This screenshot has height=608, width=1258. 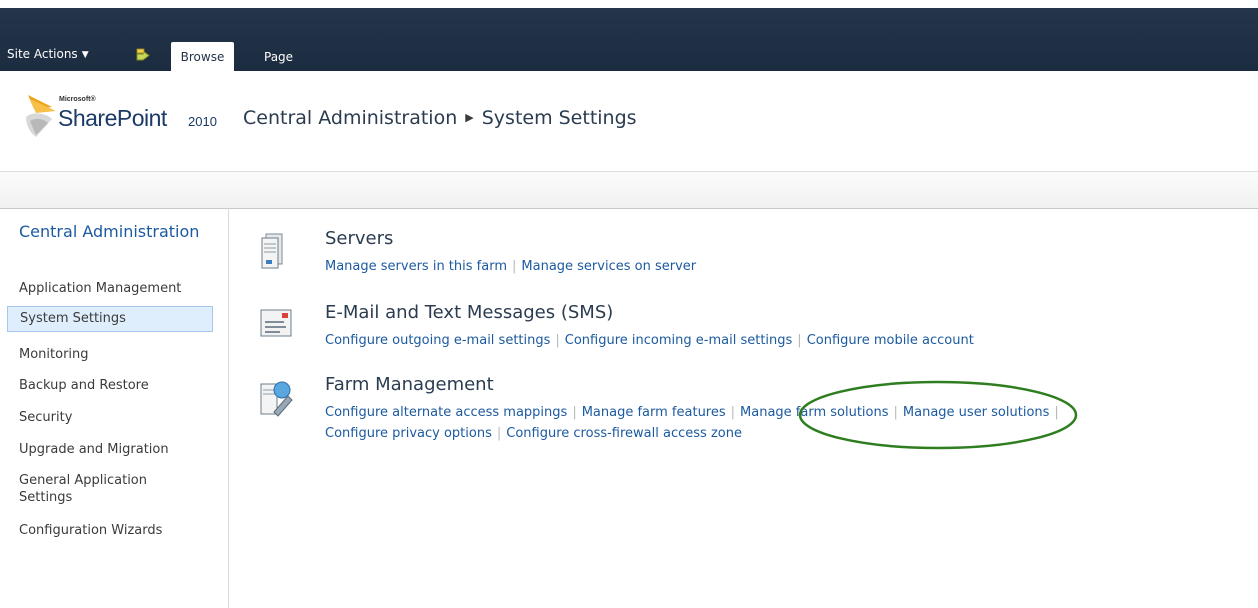 I want to click on link-privacy-options: Configure privacy options, so click(x=408, y=433).